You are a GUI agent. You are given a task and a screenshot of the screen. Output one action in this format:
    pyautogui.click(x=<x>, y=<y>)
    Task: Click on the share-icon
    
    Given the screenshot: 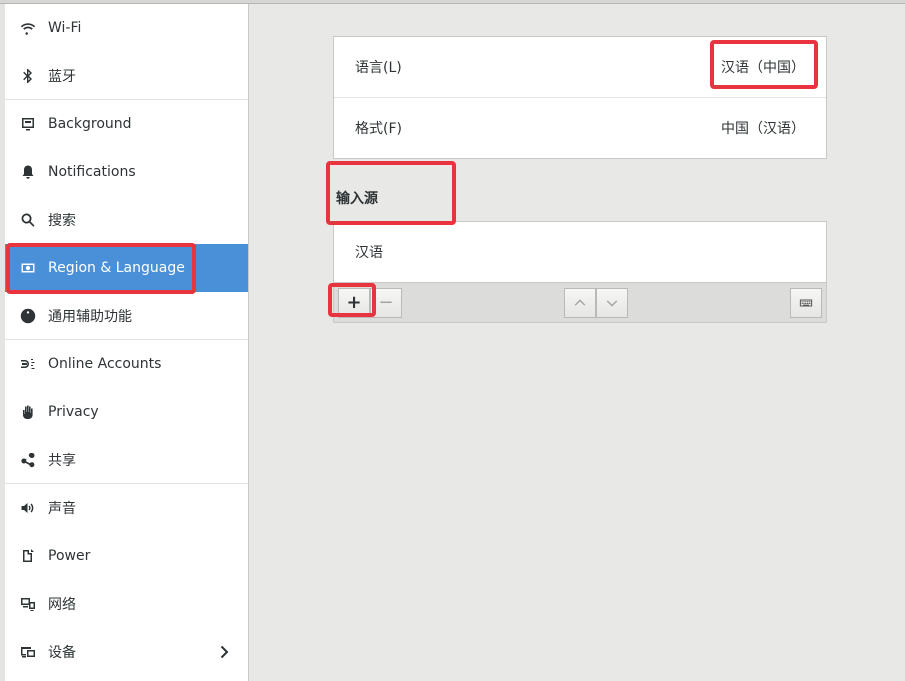 What is the action you would take?
    pyautogui.click(x=28, y=460)
    